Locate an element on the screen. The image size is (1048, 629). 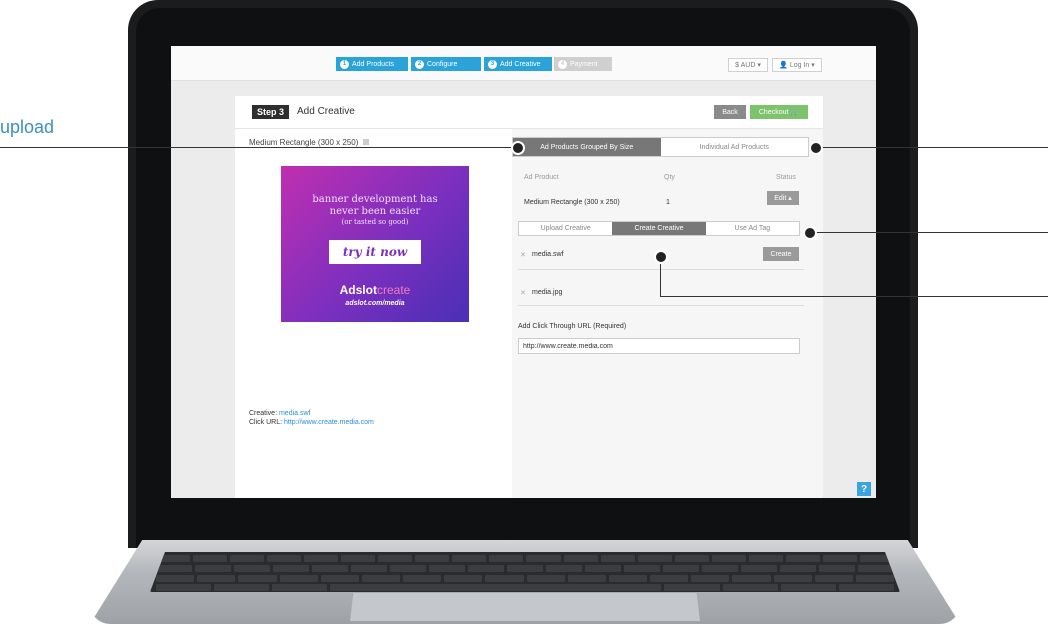
tab-upload-creative: Upload Creative is located at coordinates (565, 228).